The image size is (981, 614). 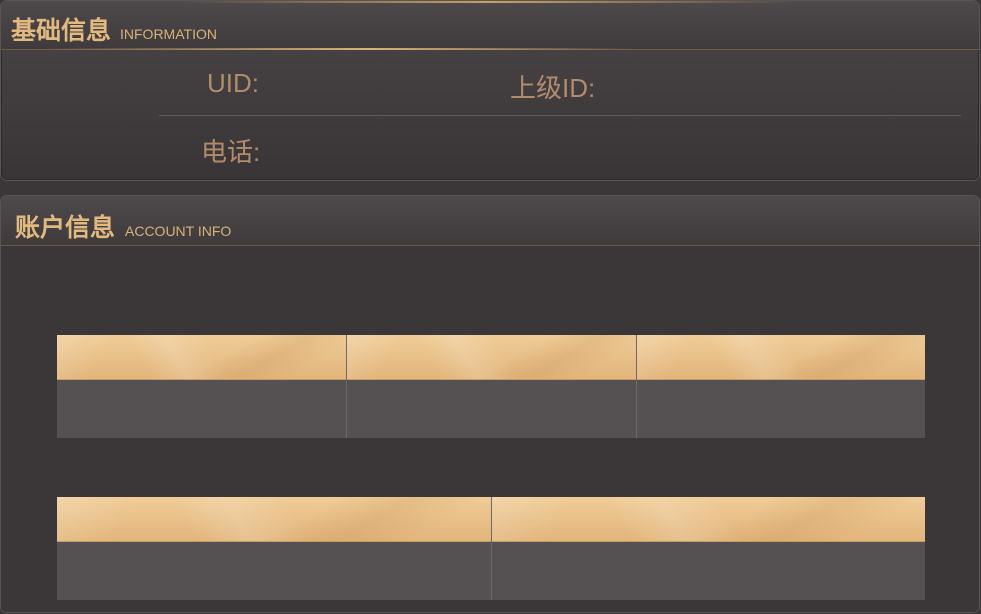 I want to click on phone-label: 电话:, so click(x=231, y=152).